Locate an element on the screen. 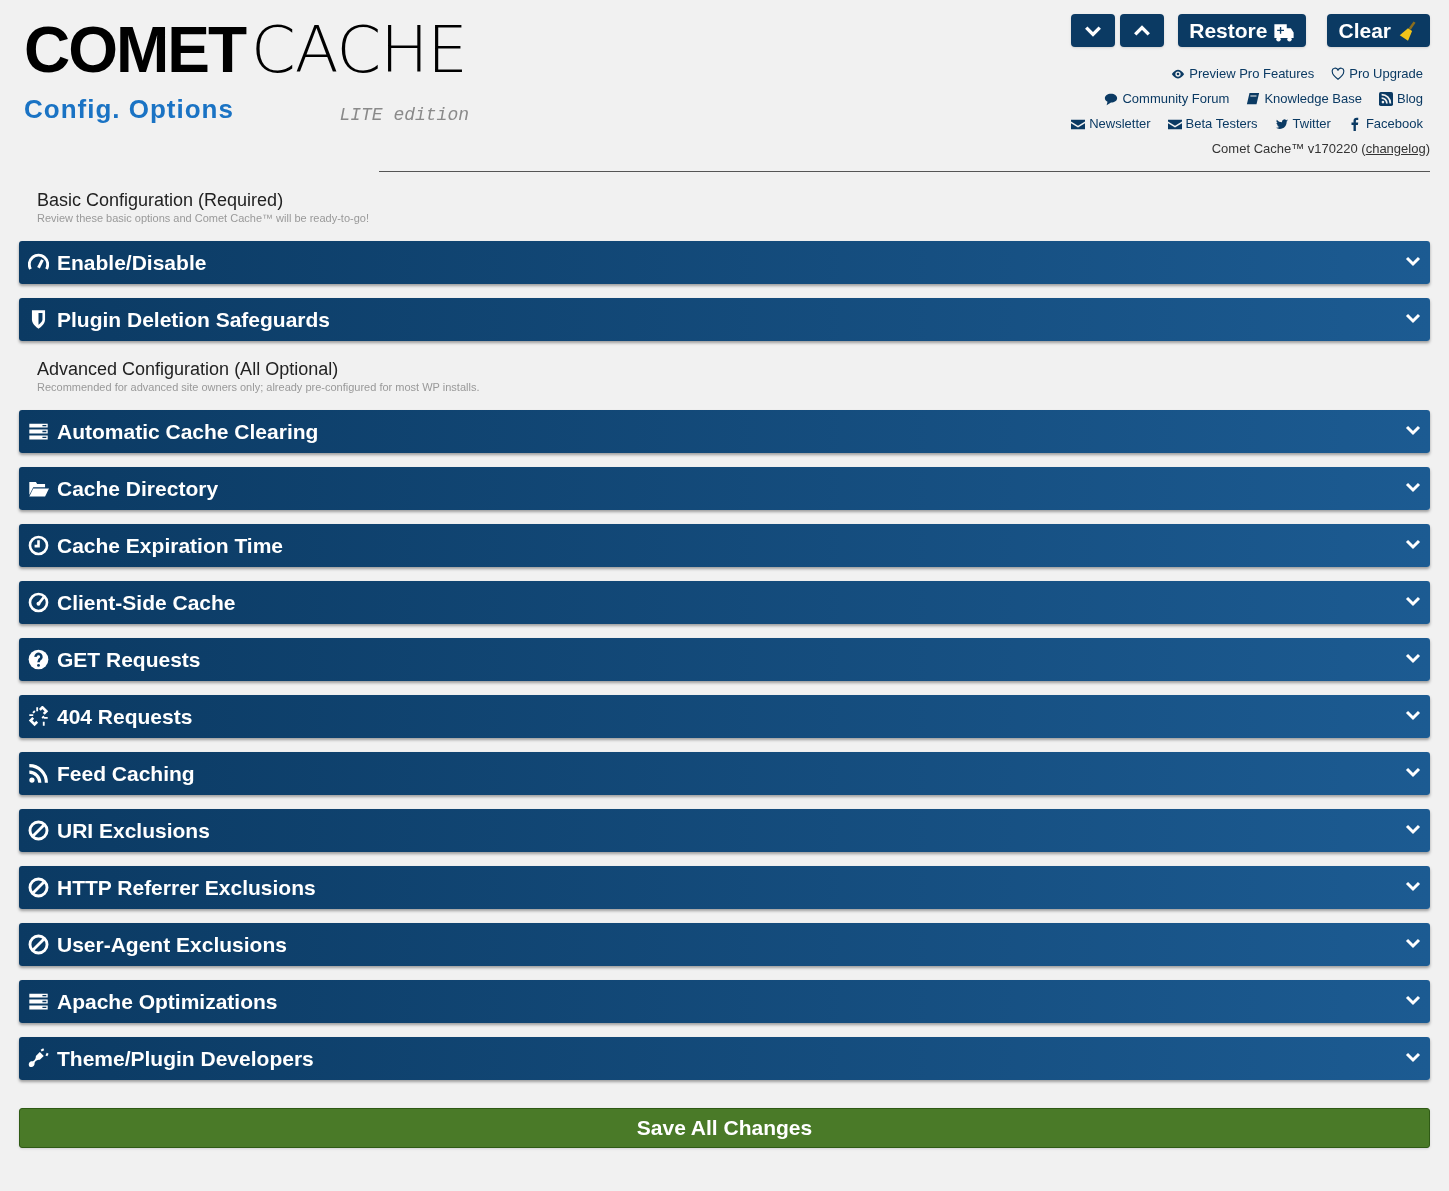  collapse-all-button is located at coordinates (1142, 30).